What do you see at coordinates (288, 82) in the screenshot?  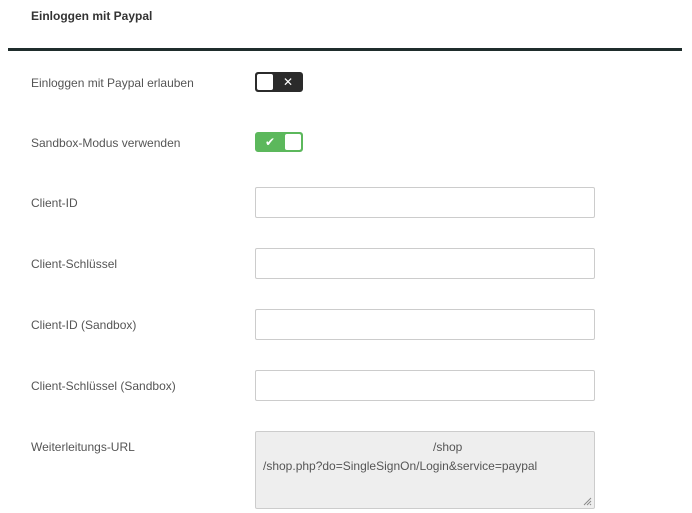 I see `close-icon: ✕` at bounding box center [288, 82].